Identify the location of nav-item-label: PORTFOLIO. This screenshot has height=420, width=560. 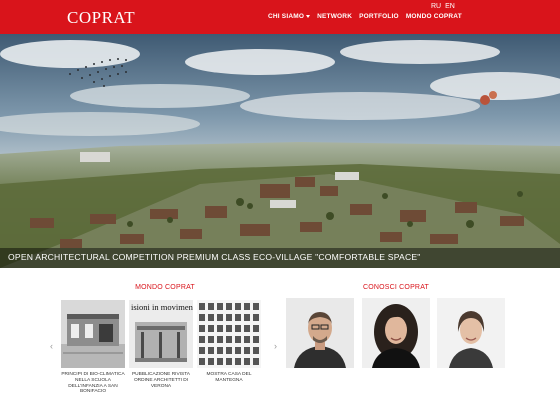
(379, 16).